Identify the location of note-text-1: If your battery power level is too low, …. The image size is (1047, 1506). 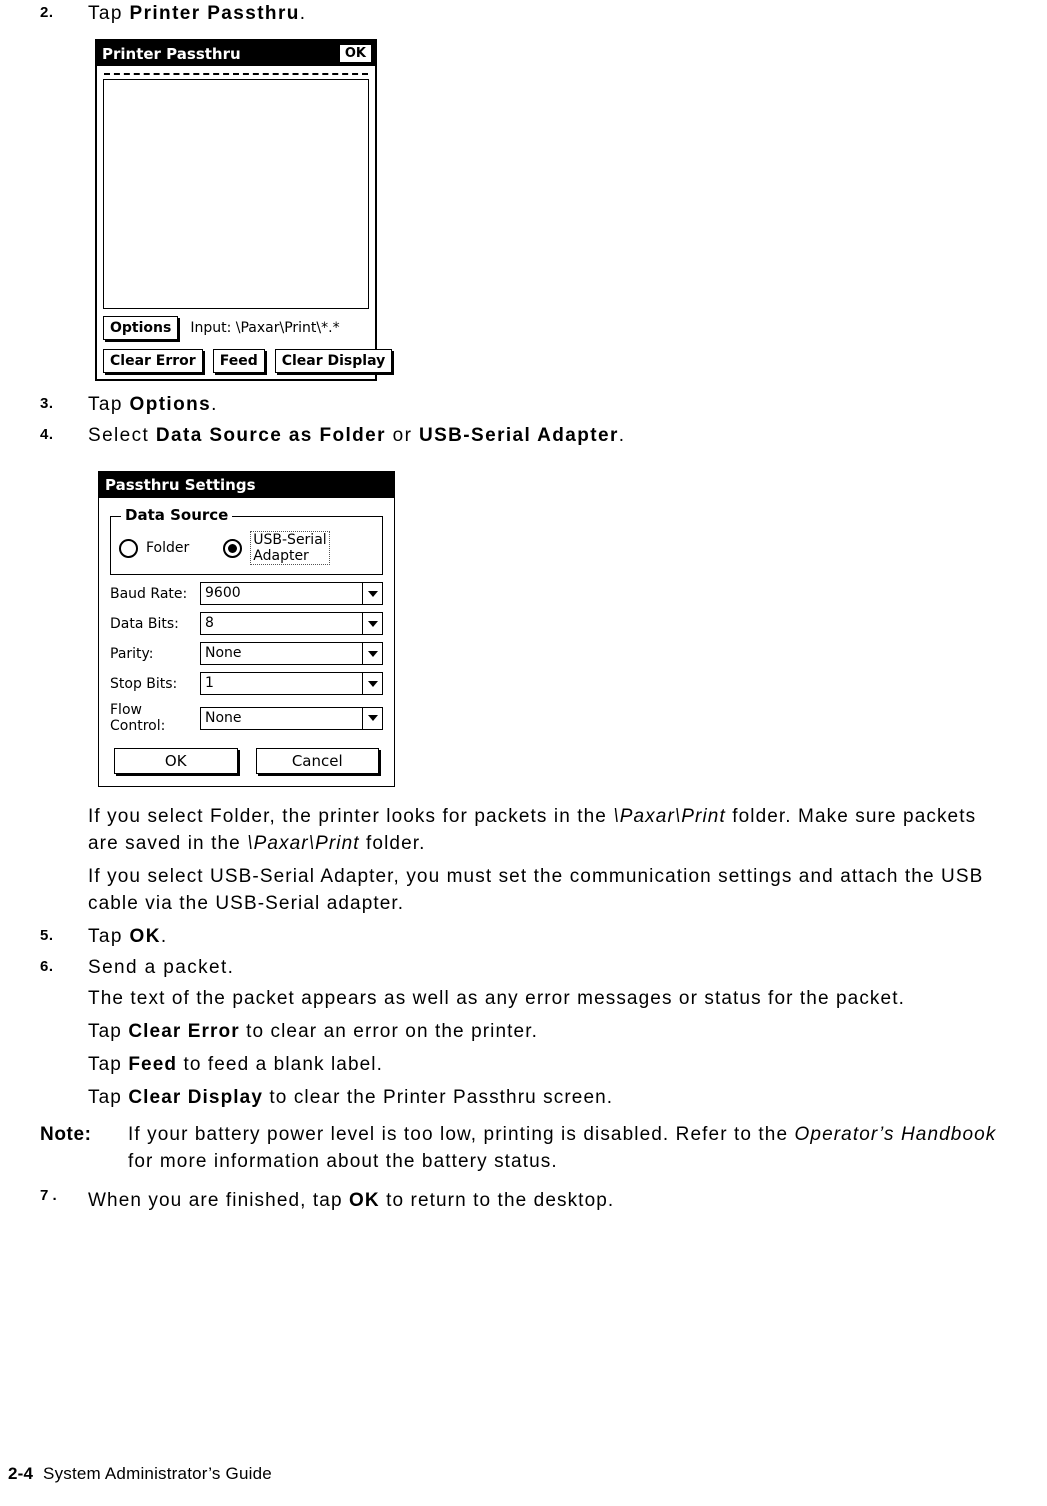
(461, 1134).